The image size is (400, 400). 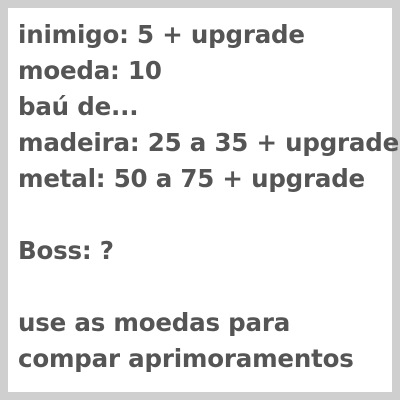 What do you see at coordinates (191, 178) in the screenshot?
I see `metal-chest-line: metal: 50 a 75 + upgrade` at bounding box center [191, 178].